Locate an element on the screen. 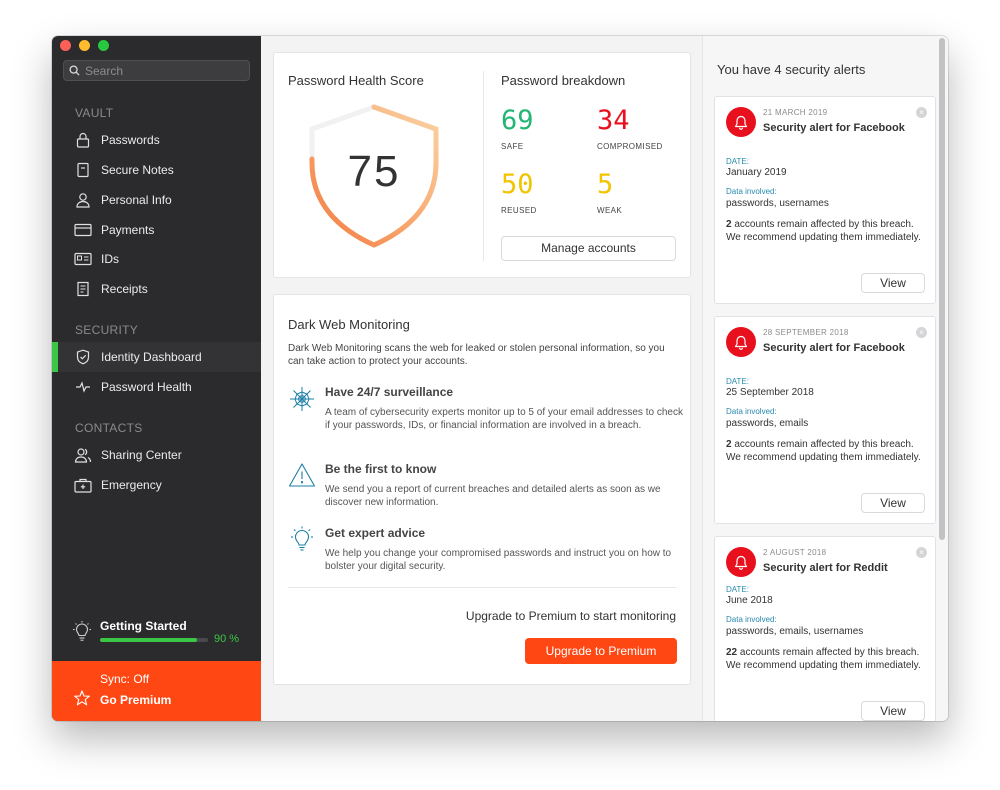  alerts-title: You have 4 security alerts is located at coordinates (791, 69).